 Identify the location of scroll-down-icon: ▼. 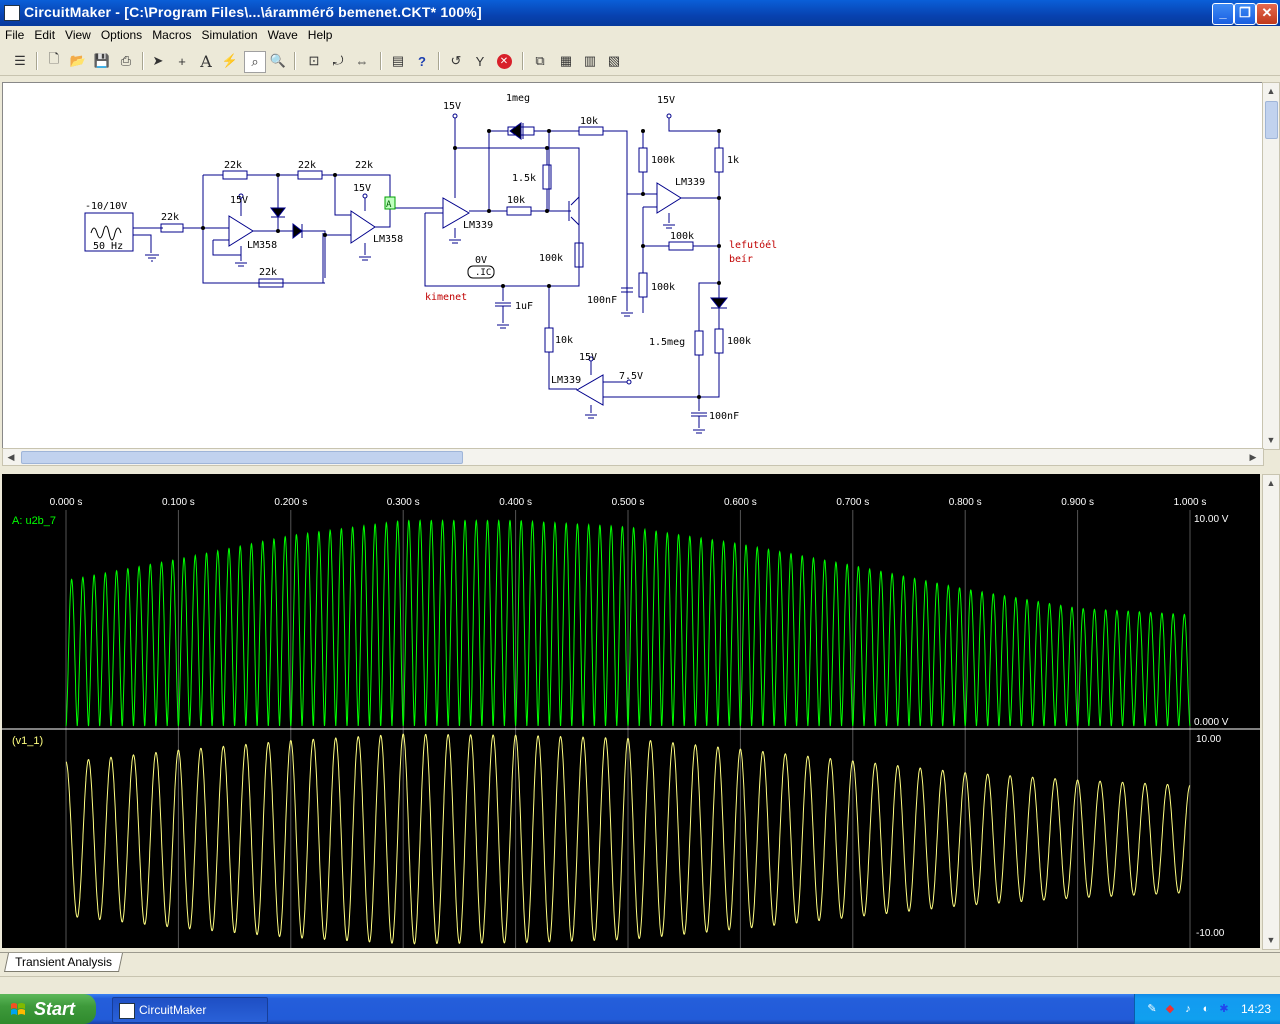
(1271, 440).